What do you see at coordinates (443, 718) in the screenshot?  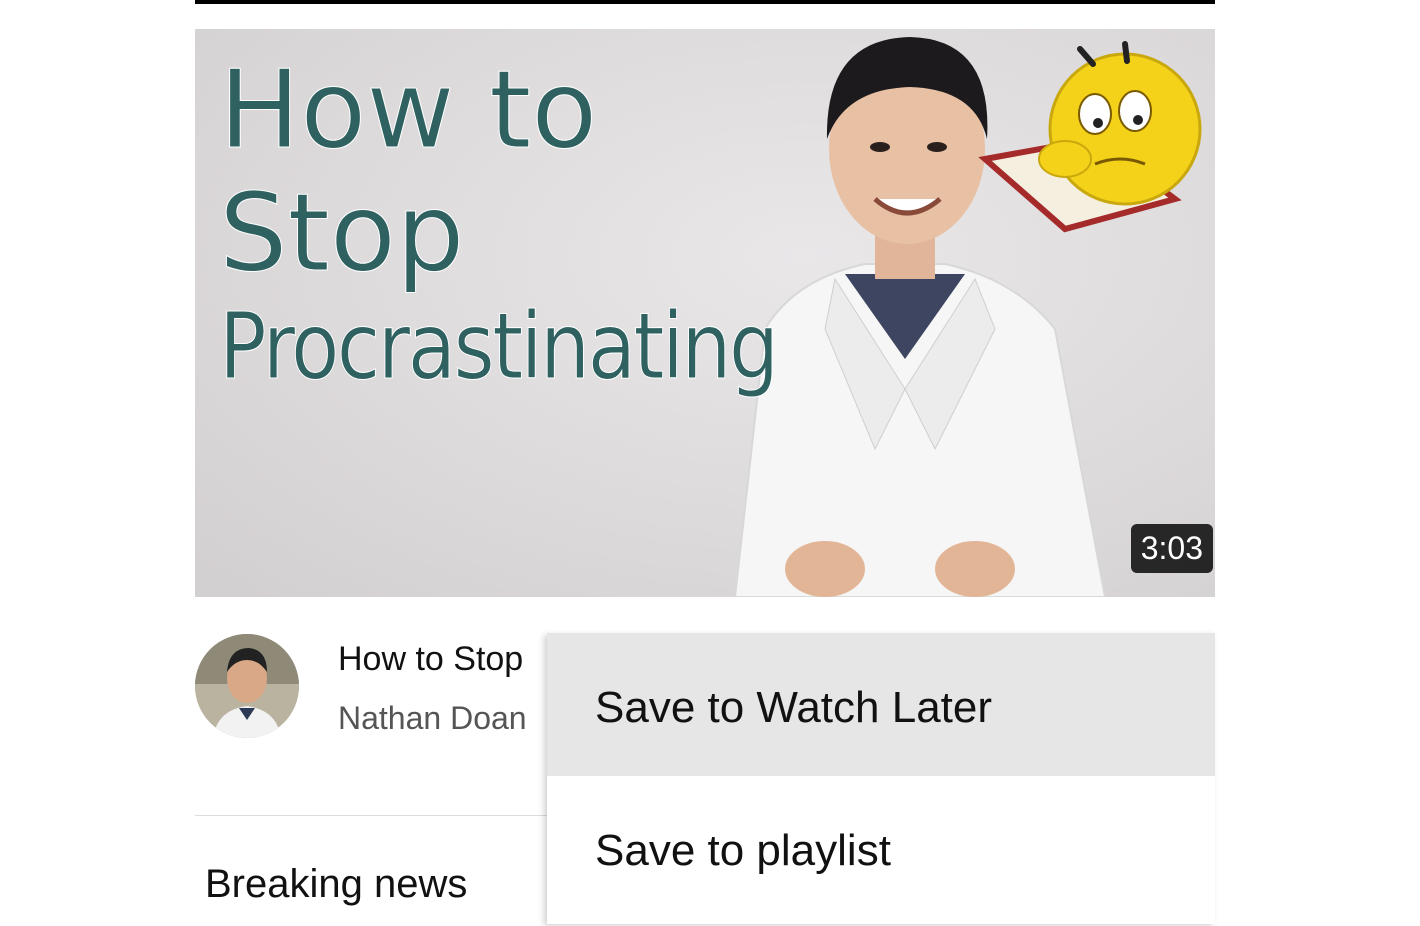 I see `channel-name: Nathan Doan` at bounding box center [443, 718].